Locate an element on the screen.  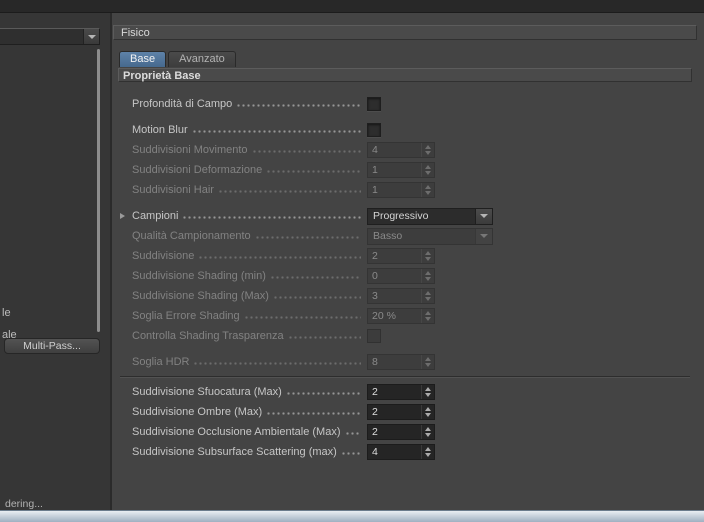
row-soglia-errore-shading: Soglia Errore Shading 20 % is located at coordinates (405, 316).